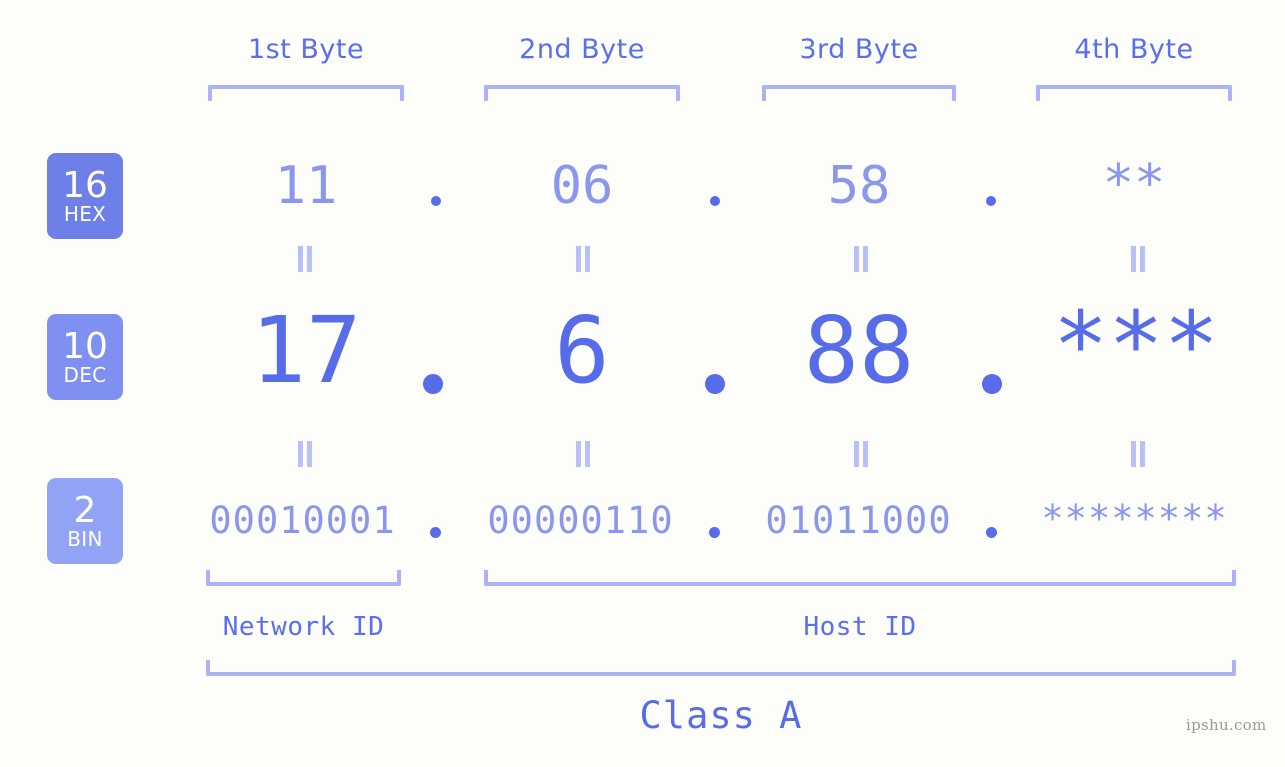  I want to click on dec-value-byte-4: ***, so click(1136, 345).